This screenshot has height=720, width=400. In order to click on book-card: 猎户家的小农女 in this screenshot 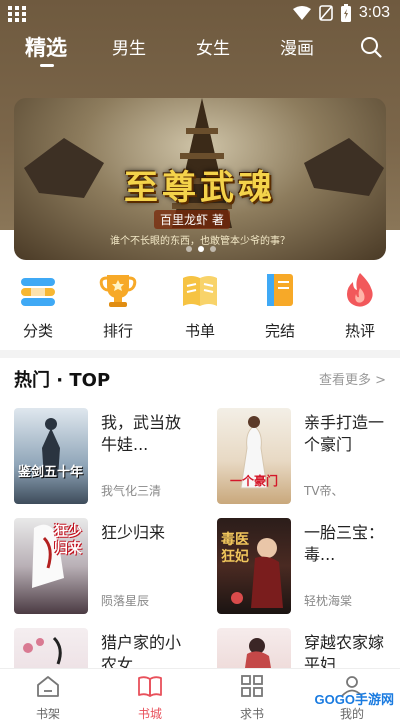, I will do `click(109, 648)`.